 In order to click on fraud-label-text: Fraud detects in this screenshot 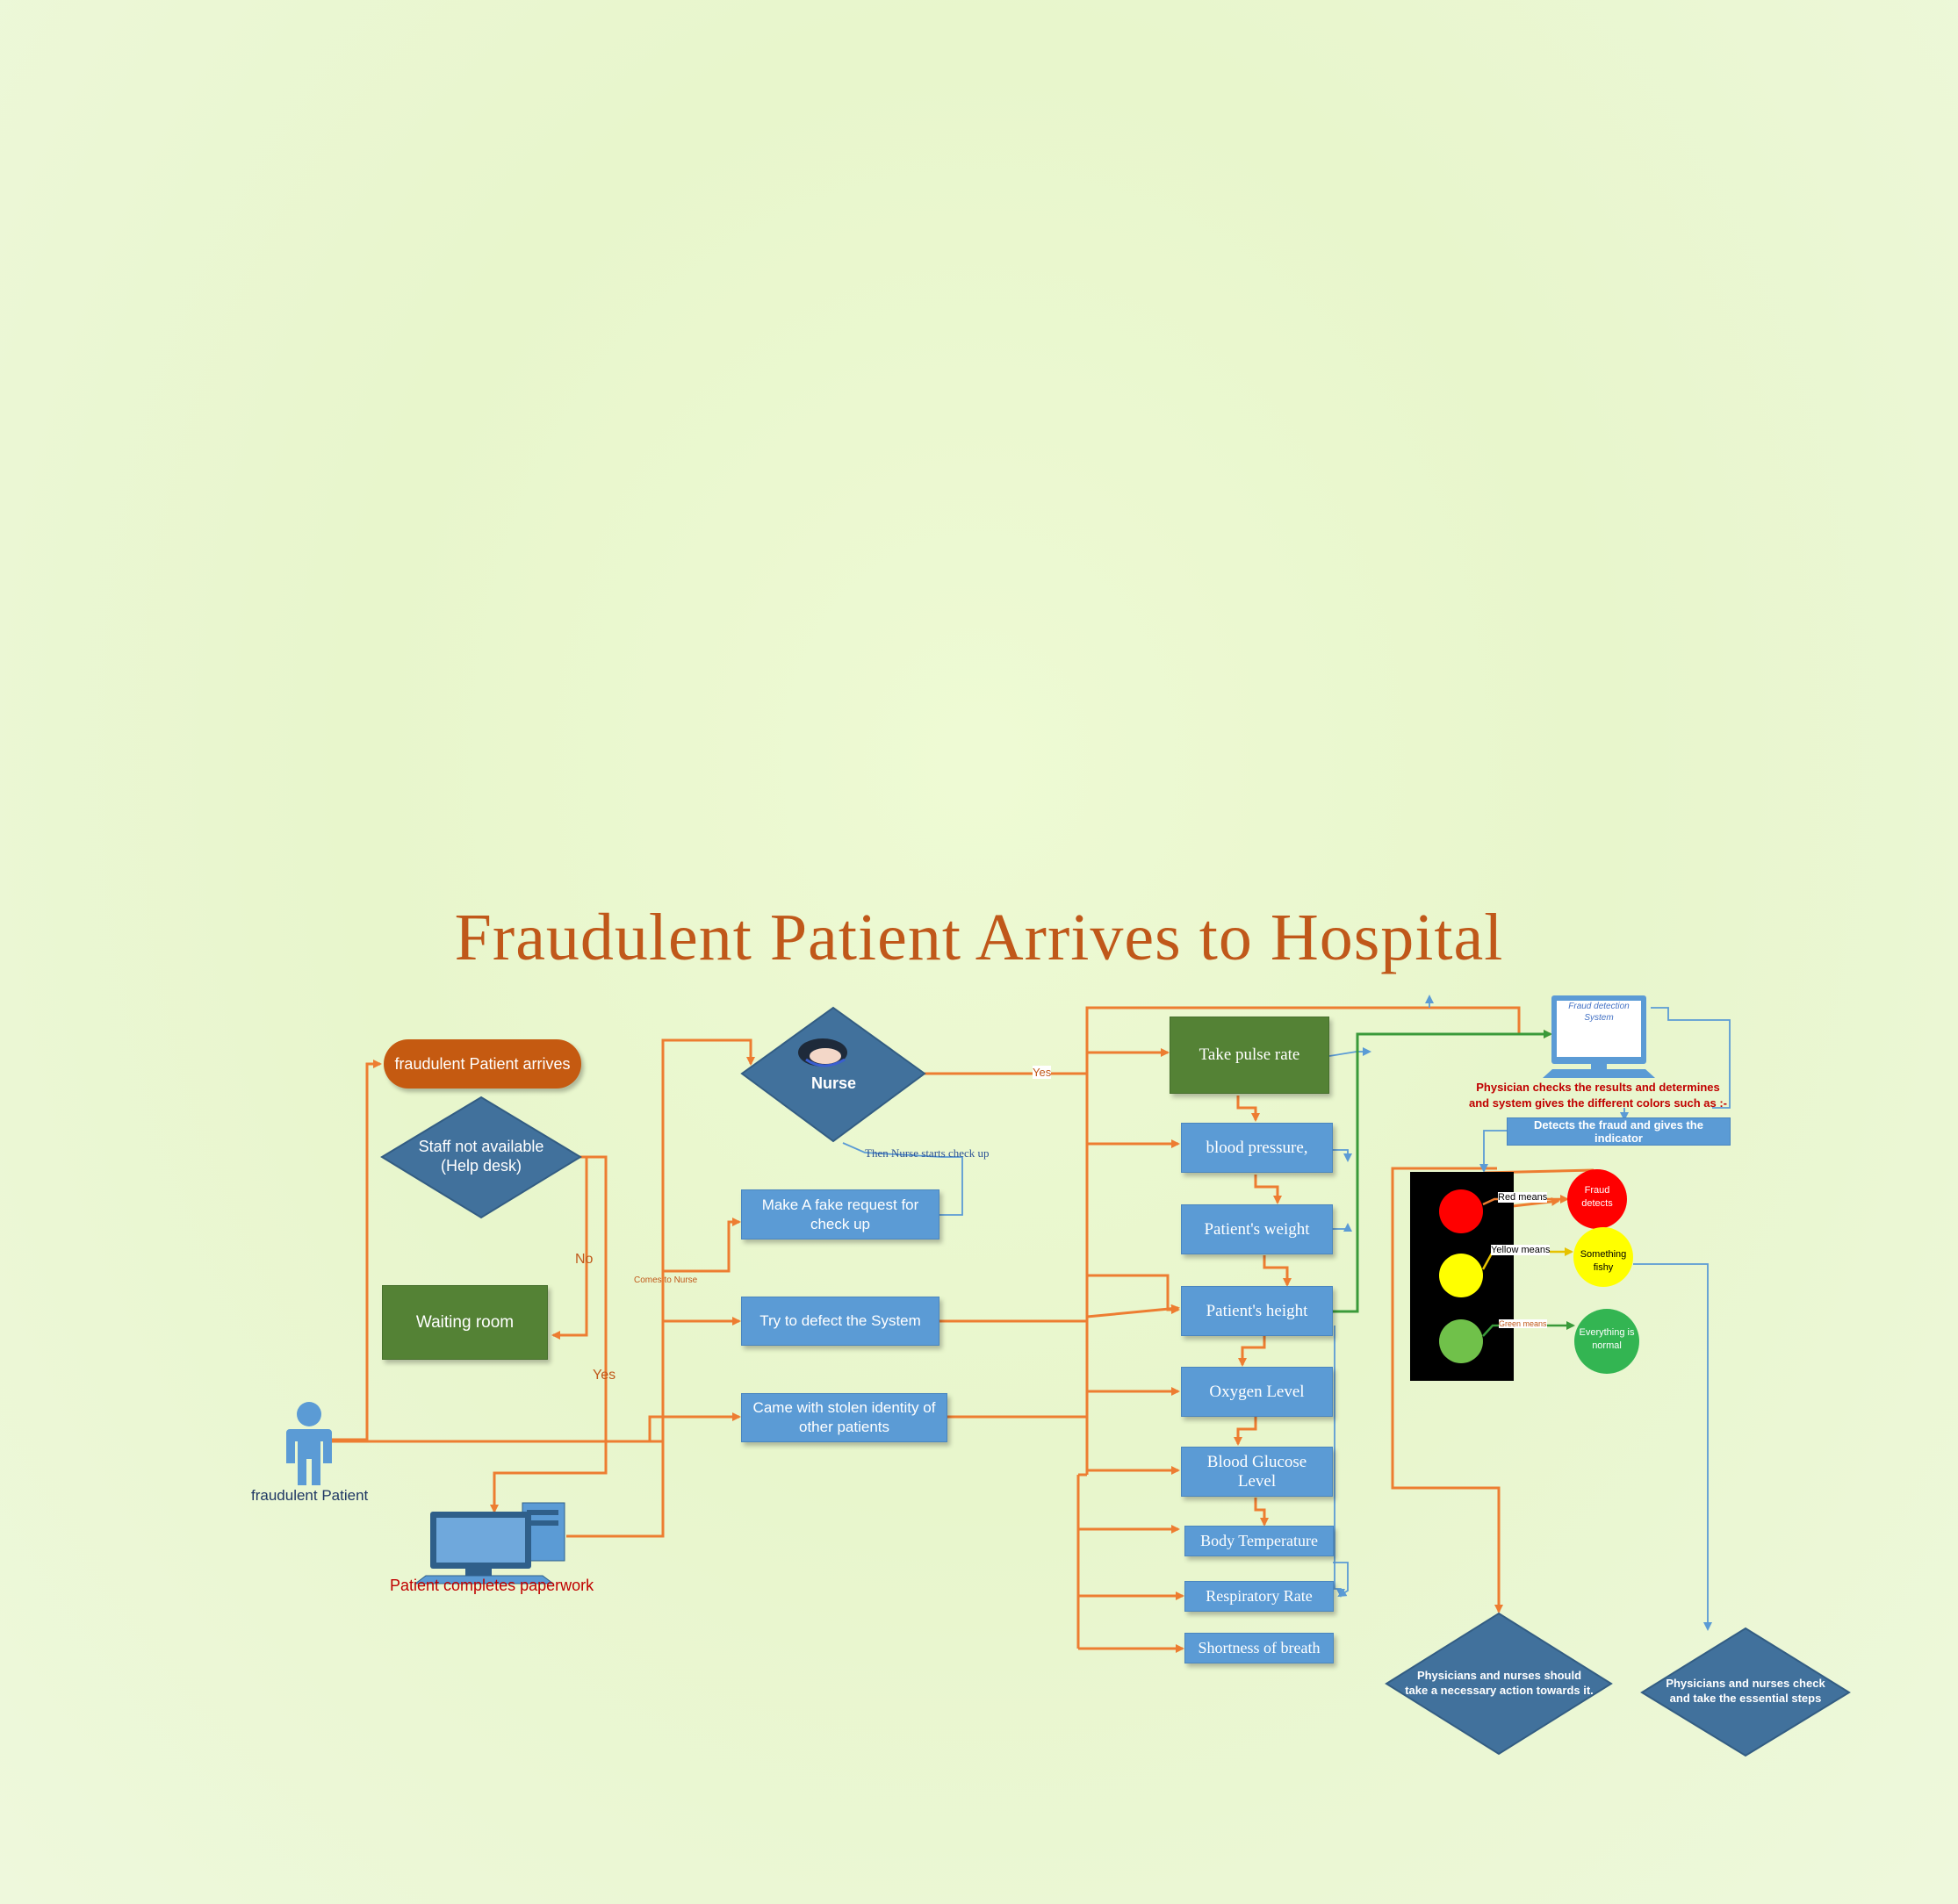, I will do `click(1597, 1197)`.